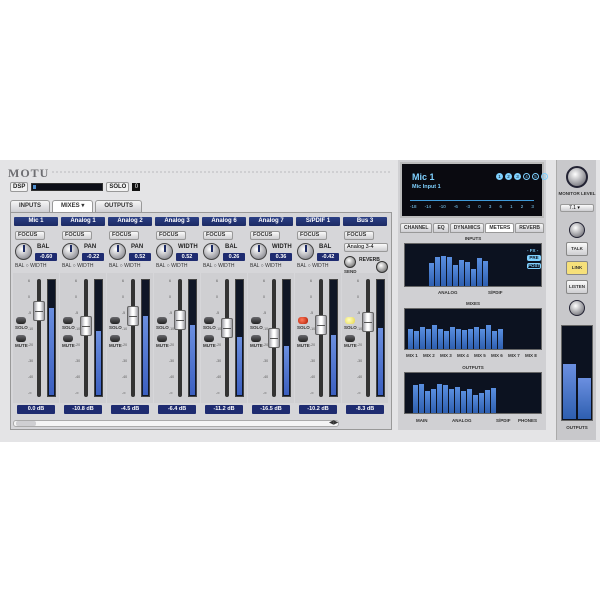 The height and width of the screenshot is (600, 600). Describe the element at coordinates (93, 257) in the screenshot. I see `knob-value: -0.22` at that location.